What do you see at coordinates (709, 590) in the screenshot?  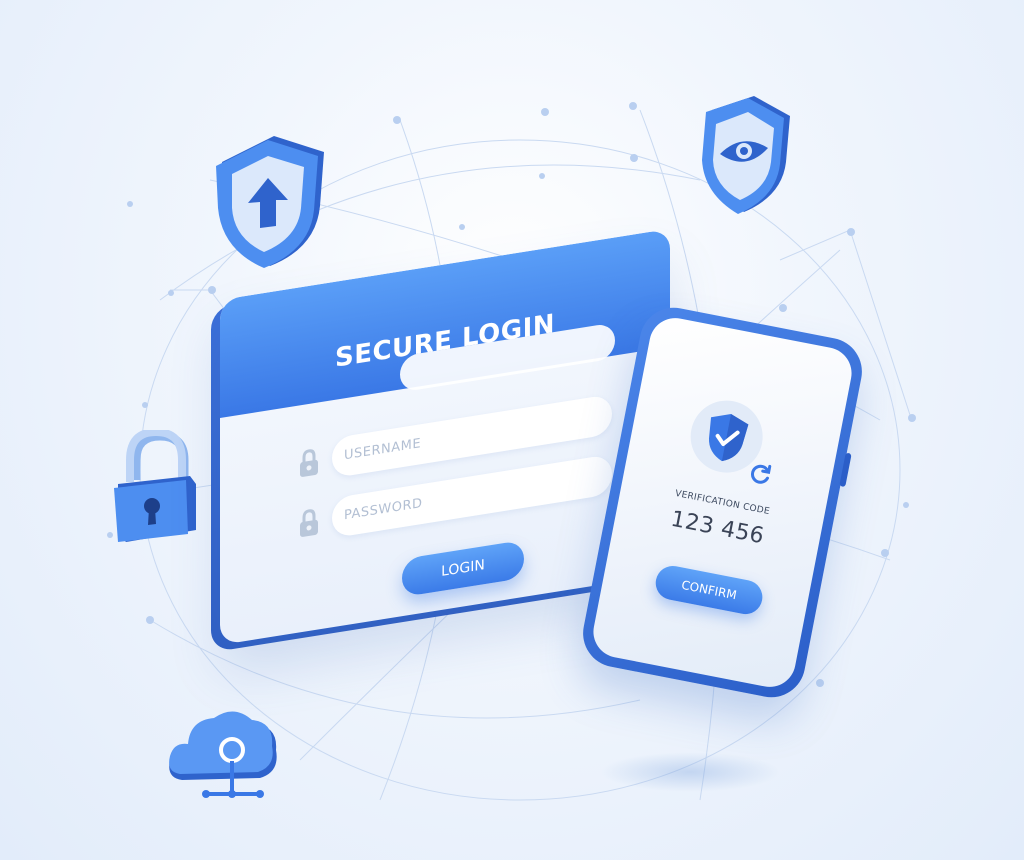 I see `confirm-button: CONFIRM` at bounding box center [709, 590].